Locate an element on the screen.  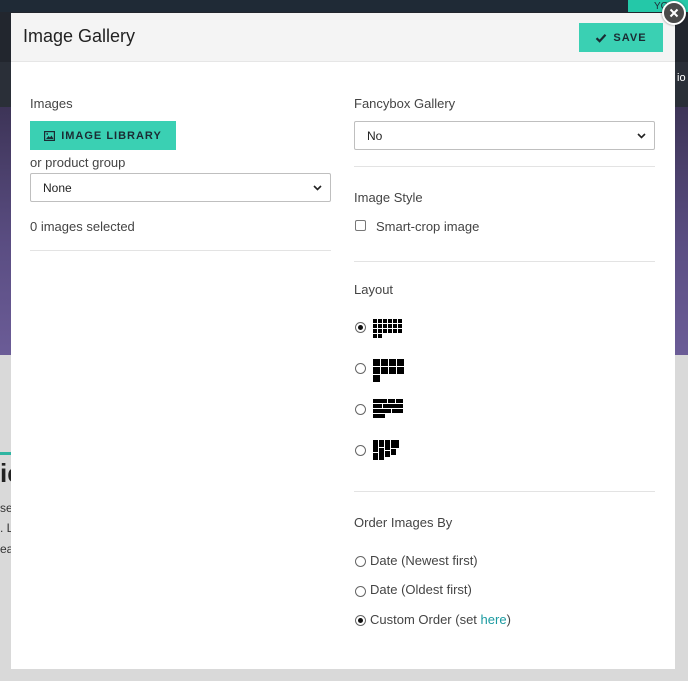
background-left-strip is located at coordinates (5, 84).